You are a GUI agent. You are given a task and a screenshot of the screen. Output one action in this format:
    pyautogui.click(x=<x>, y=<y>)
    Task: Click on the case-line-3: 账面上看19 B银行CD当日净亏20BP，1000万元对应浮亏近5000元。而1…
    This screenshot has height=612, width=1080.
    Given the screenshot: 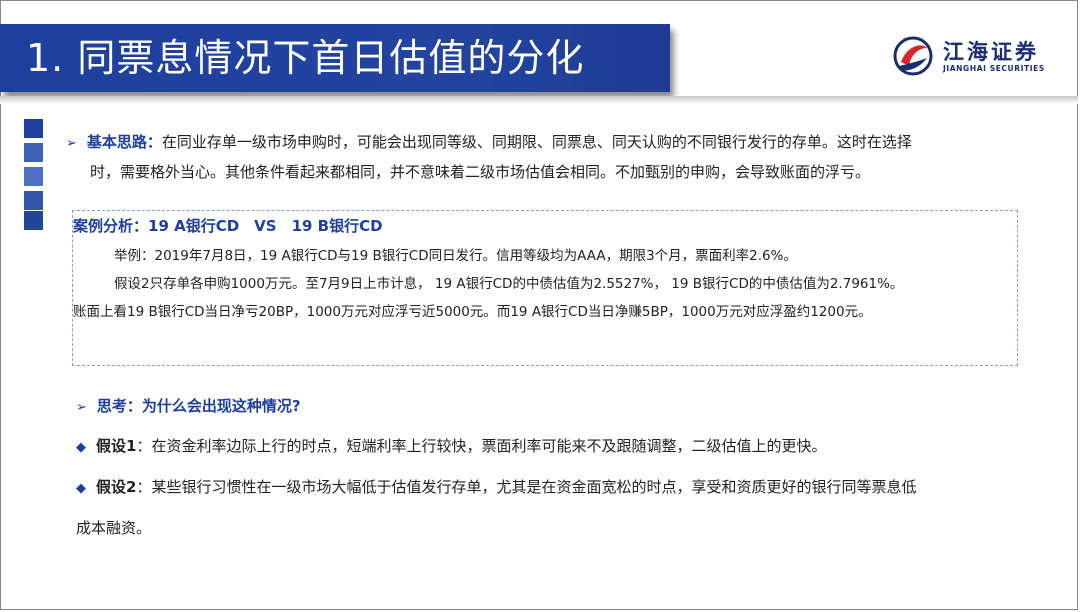 What is the action you would take?
    pyautogui.click(x=472, y=312)
    